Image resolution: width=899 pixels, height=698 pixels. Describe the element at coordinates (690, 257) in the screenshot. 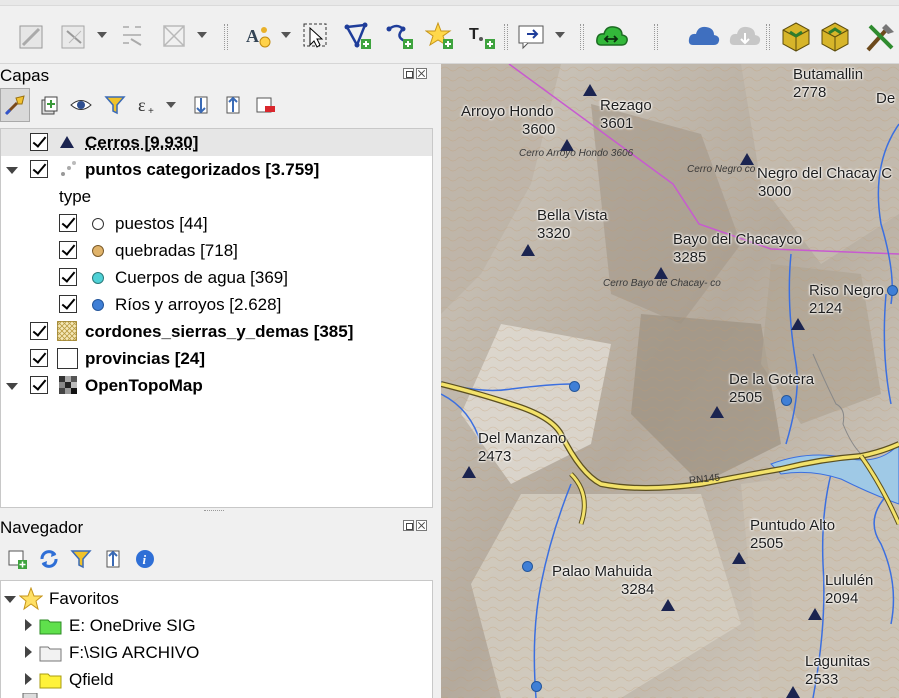

I see `peak-elevation: 3285` at that location.